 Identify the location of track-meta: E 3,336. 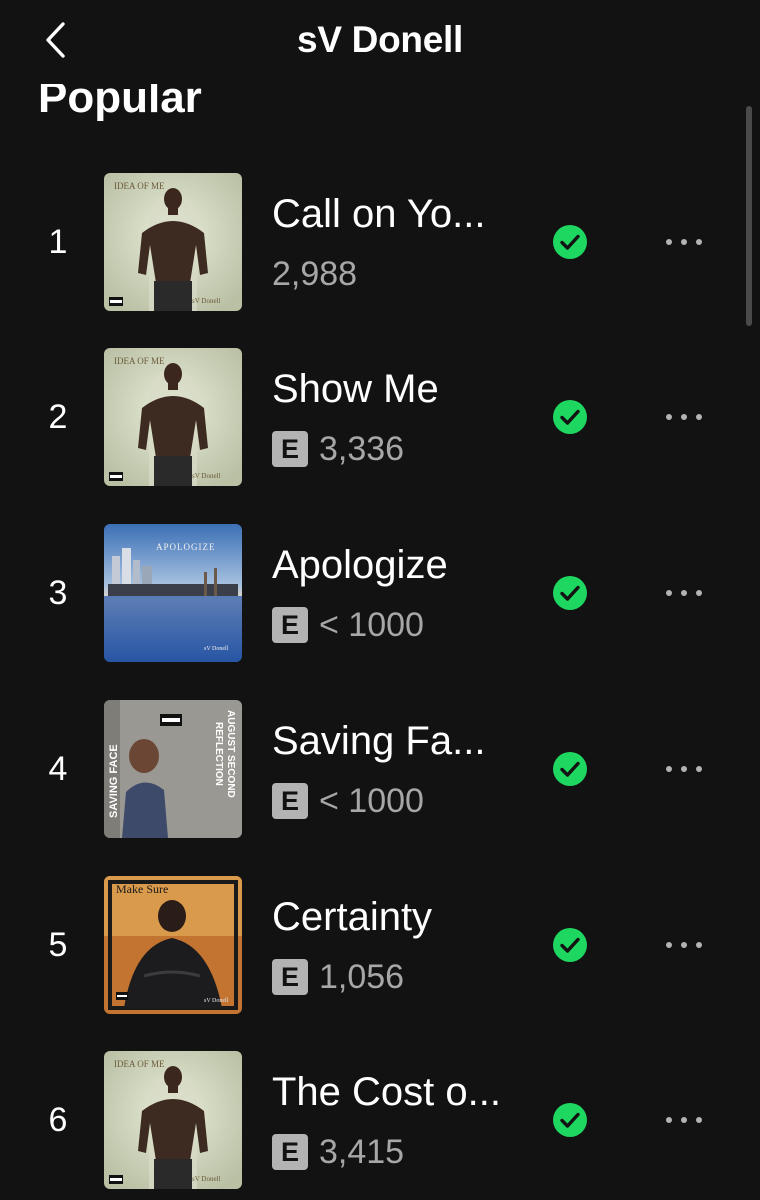
(338, 449).